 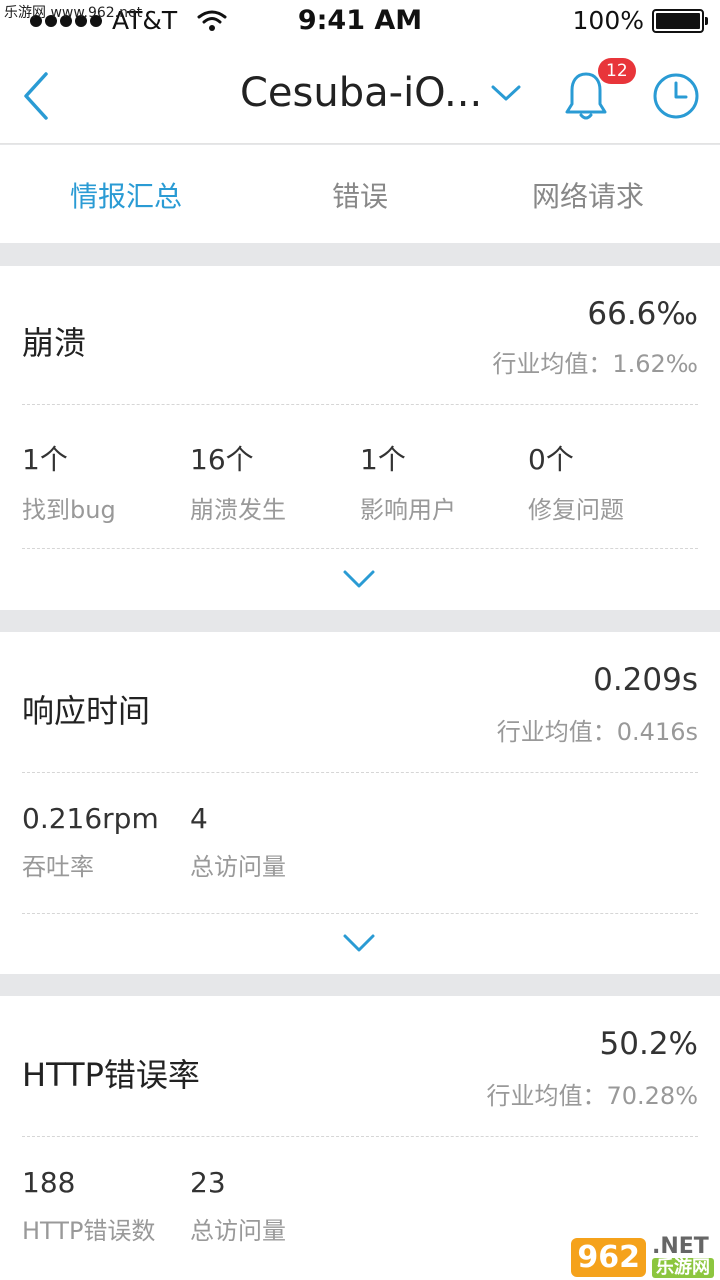 I want to click on industry-average: 行业均值：0.416s, so click(x=597, y=732).